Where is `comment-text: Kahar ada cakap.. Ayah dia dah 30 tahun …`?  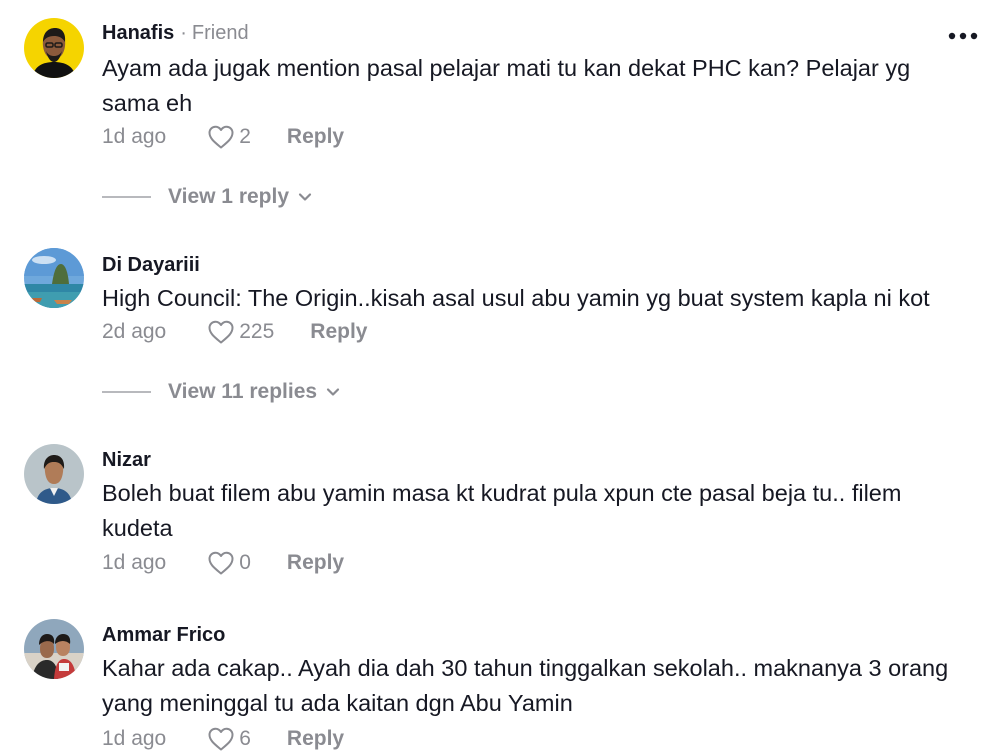
comment-text: Kahar ada cakap.. Ayah dia dah 30 tahun … is located at coordinates (525, 685).